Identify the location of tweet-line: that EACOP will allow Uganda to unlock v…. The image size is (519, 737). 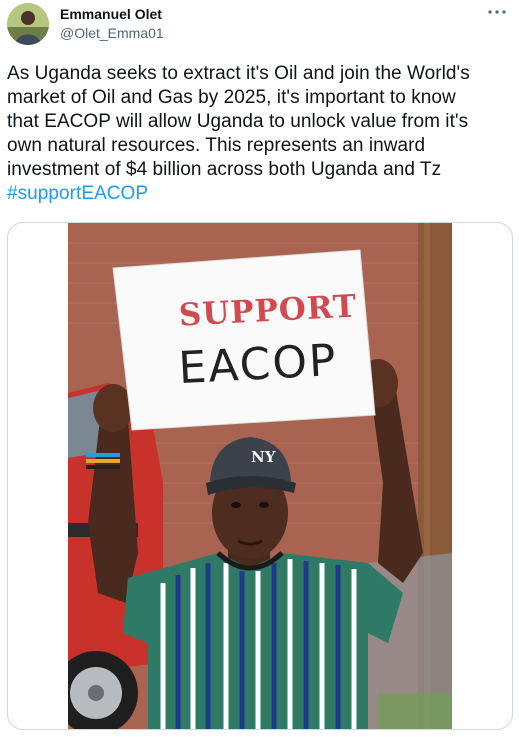
(238, 121).